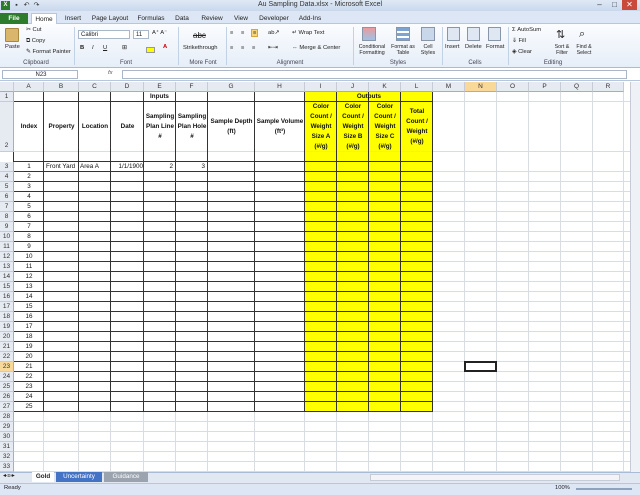  I want to click on tab-add-ins: Add-Ins, so click(310, 18).